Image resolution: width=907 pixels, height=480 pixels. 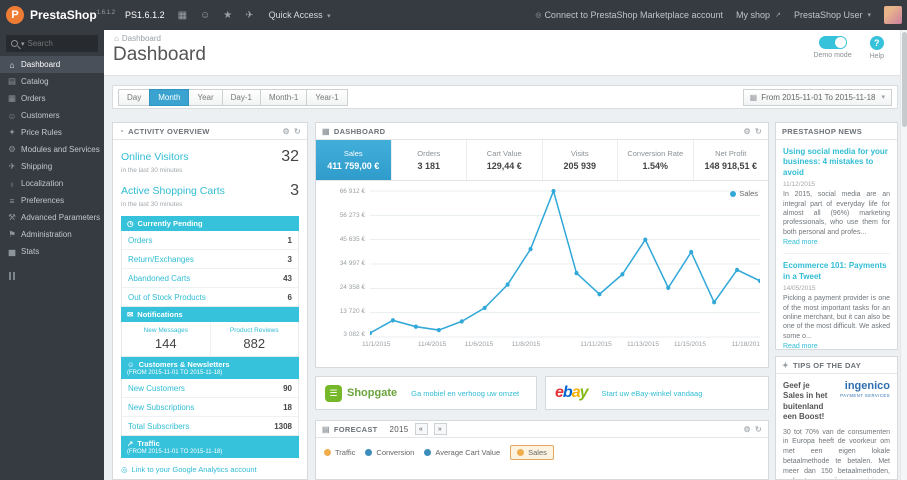 What do you see at coordinates (300, 15) in the screenshot?
I see `quick-access-menu: Quick Access ▾` at bounding box center [300, 15].